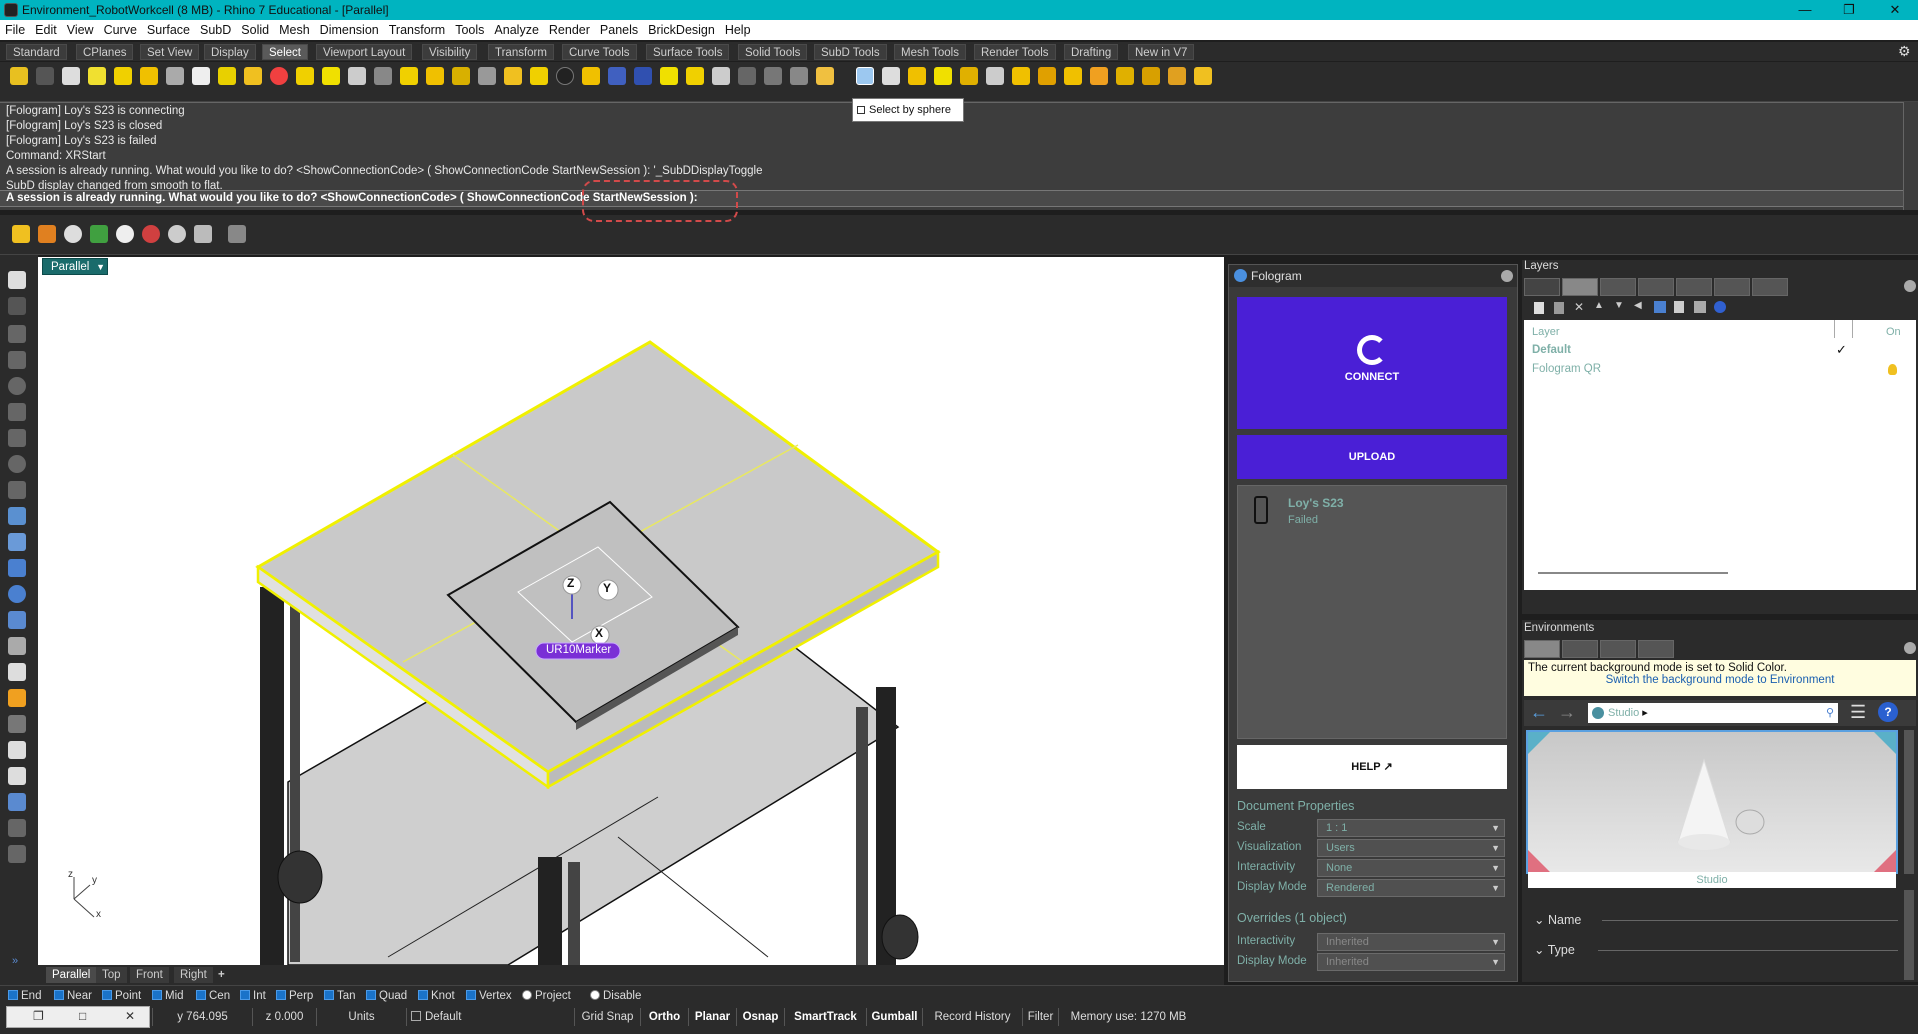 The width and height of the screenshot is (1918, 1034). I want to click on type-section: ⌄ Type, so click(1554, 949).